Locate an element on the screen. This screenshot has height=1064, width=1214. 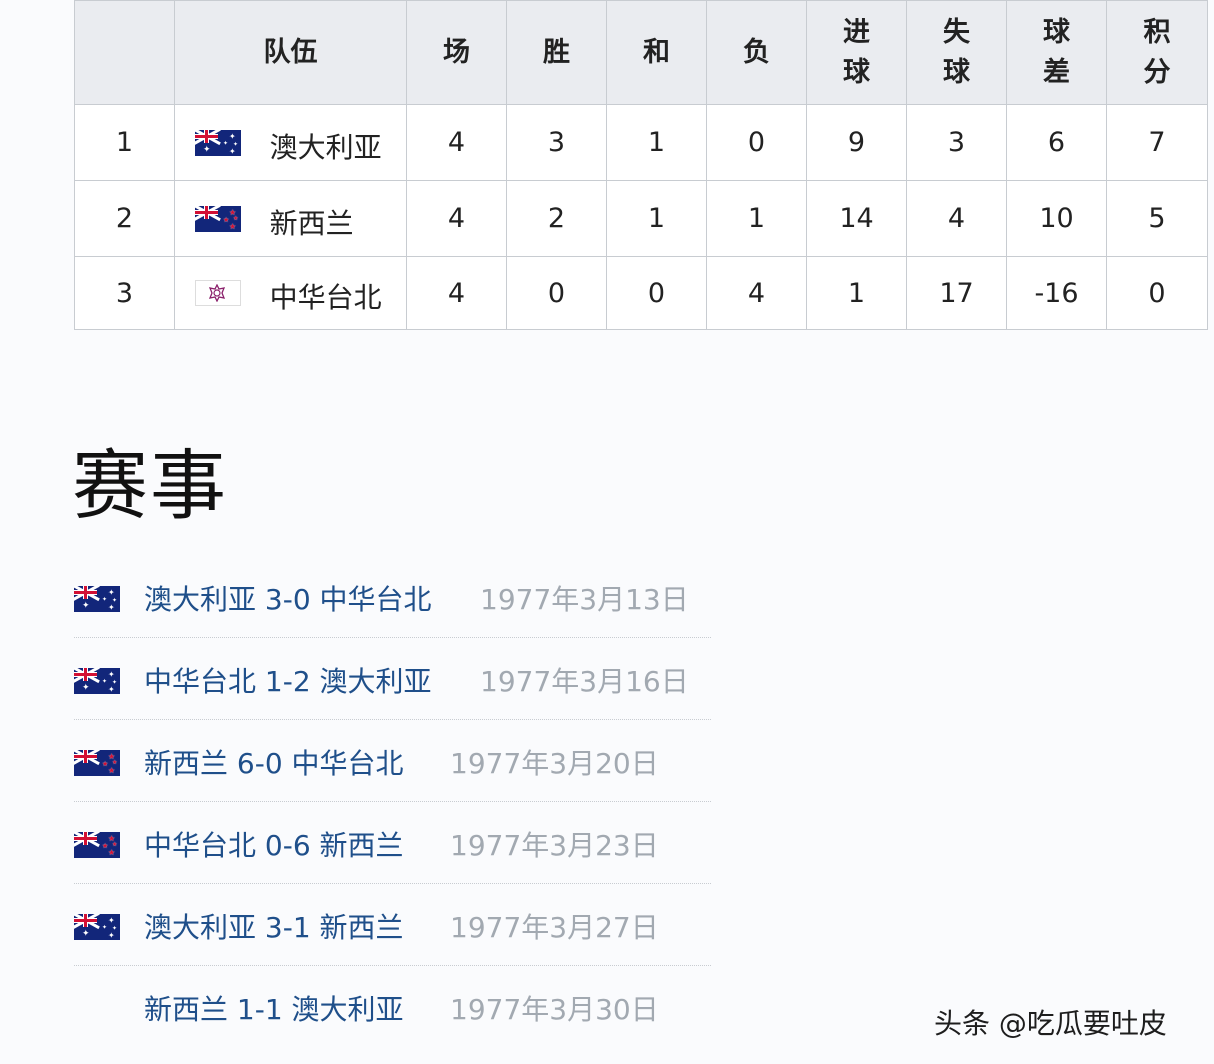
header-drawn: 和 is located at coordinates (656, 52).